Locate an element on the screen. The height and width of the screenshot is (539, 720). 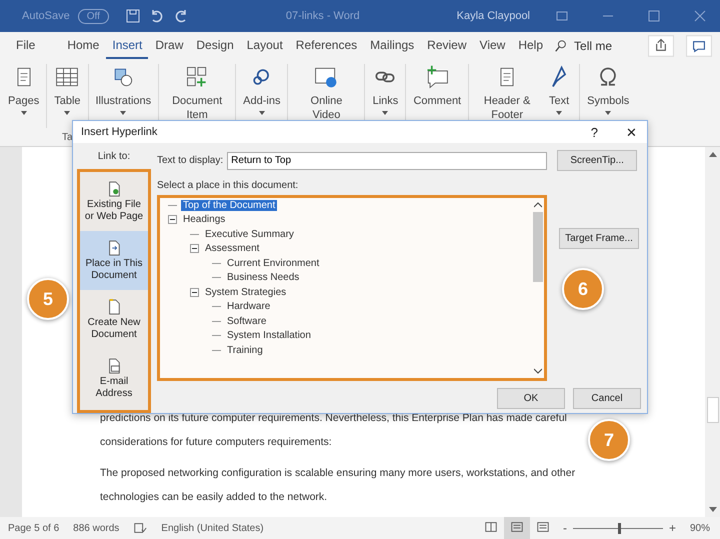
tree-item: Executive Summary is located at coordinates (249, 234).